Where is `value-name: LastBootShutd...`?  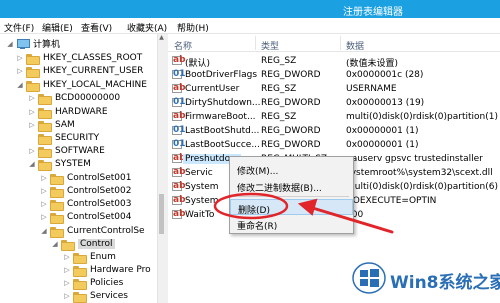 value-name: LastBootShutd... is located at coordinates (222, 131).